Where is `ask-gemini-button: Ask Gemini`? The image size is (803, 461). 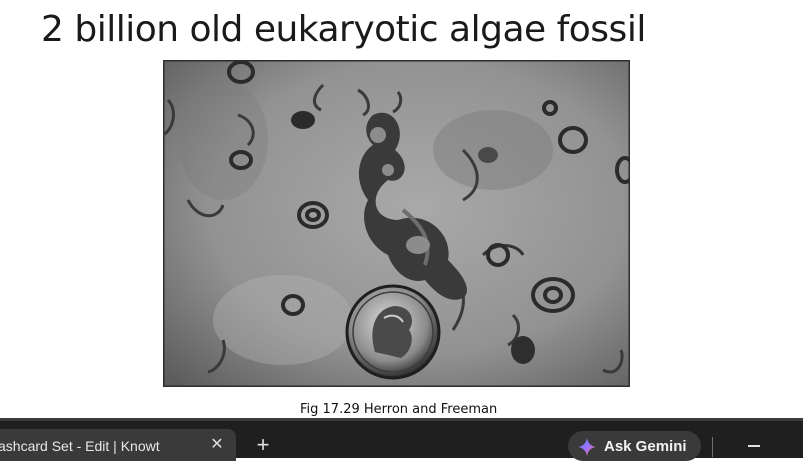 ask-gemini-button: Ask Gemini is located at coordinates (634, 446).